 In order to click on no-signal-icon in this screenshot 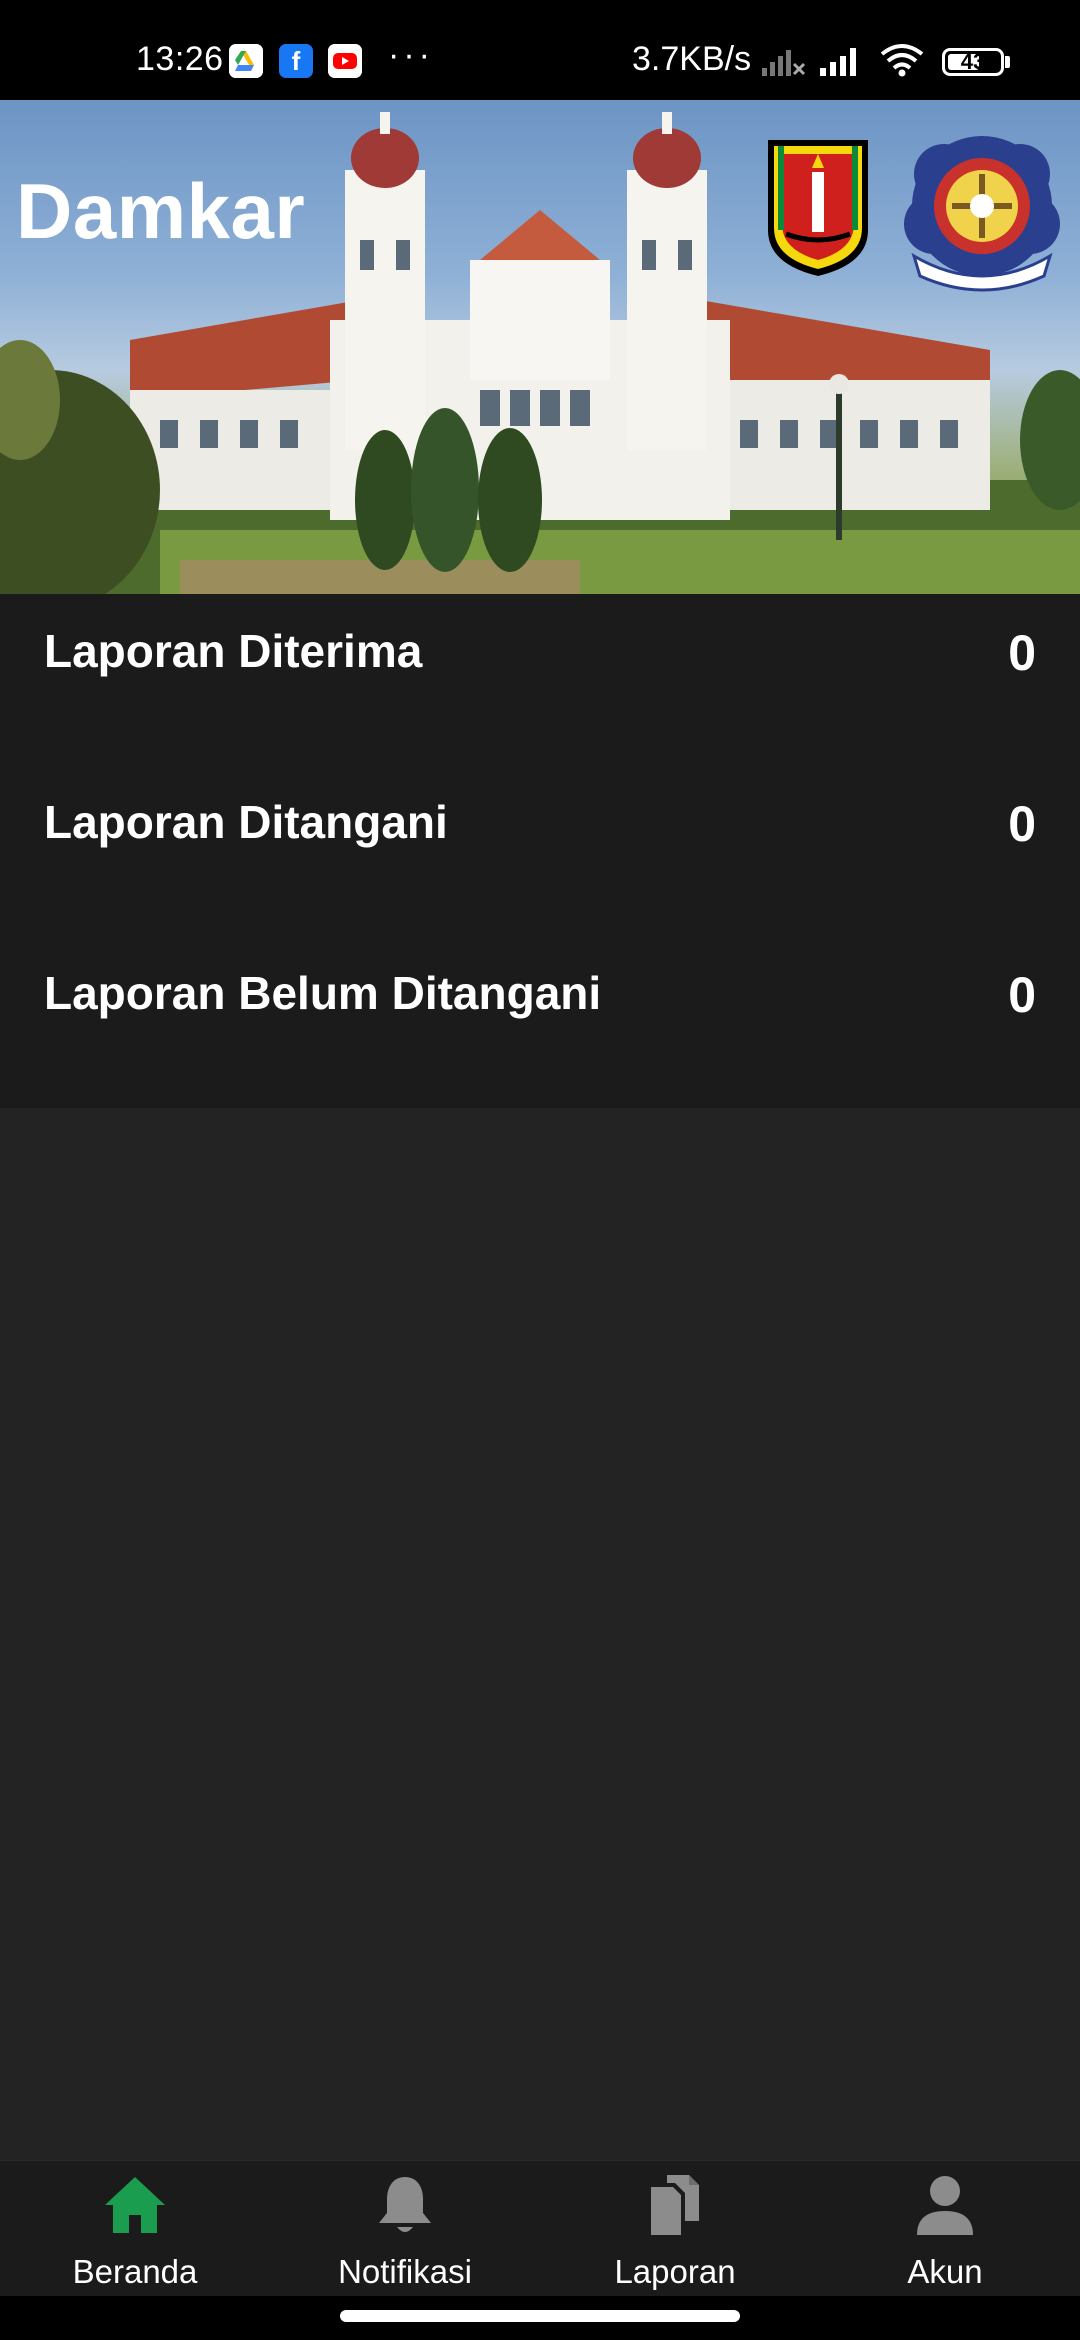, I will do `click(784, 63)`.